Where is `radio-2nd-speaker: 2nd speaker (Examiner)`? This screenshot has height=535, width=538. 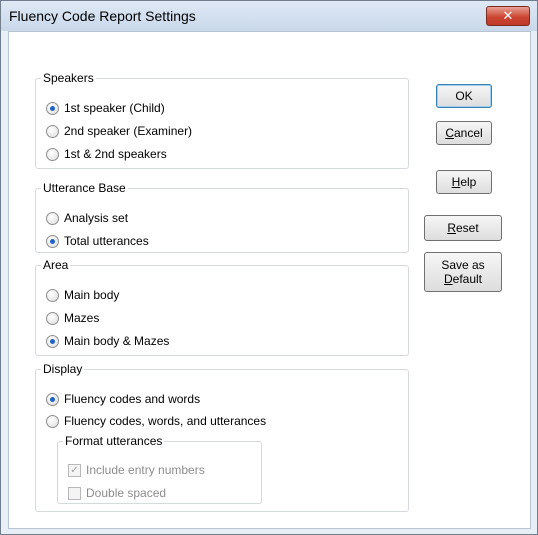 radio-2nd-speaker: 2nd speaker (Examiner) is located at coordinates (119, 131).